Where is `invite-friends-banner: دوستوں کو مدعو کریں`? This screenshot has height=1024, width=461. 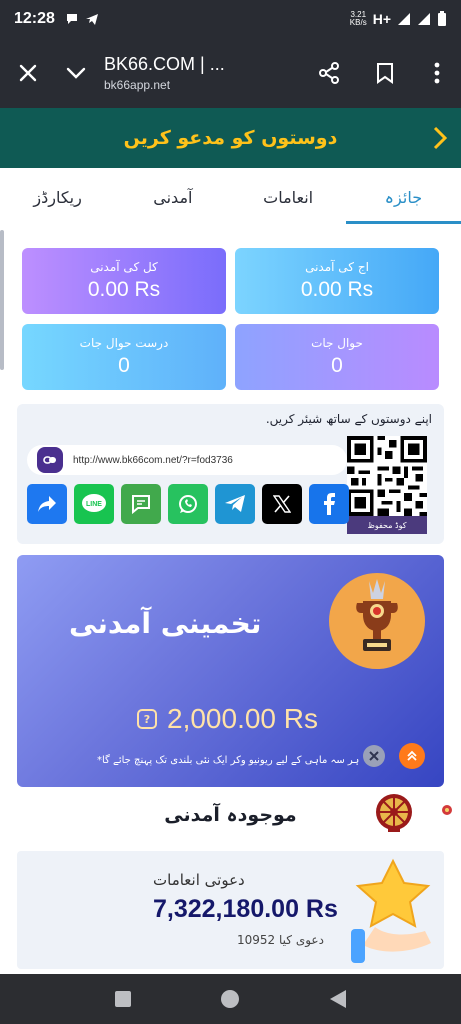 invite-friends-banner: دوستوں کو مدعو کریں is located at coordinates (230, 138).